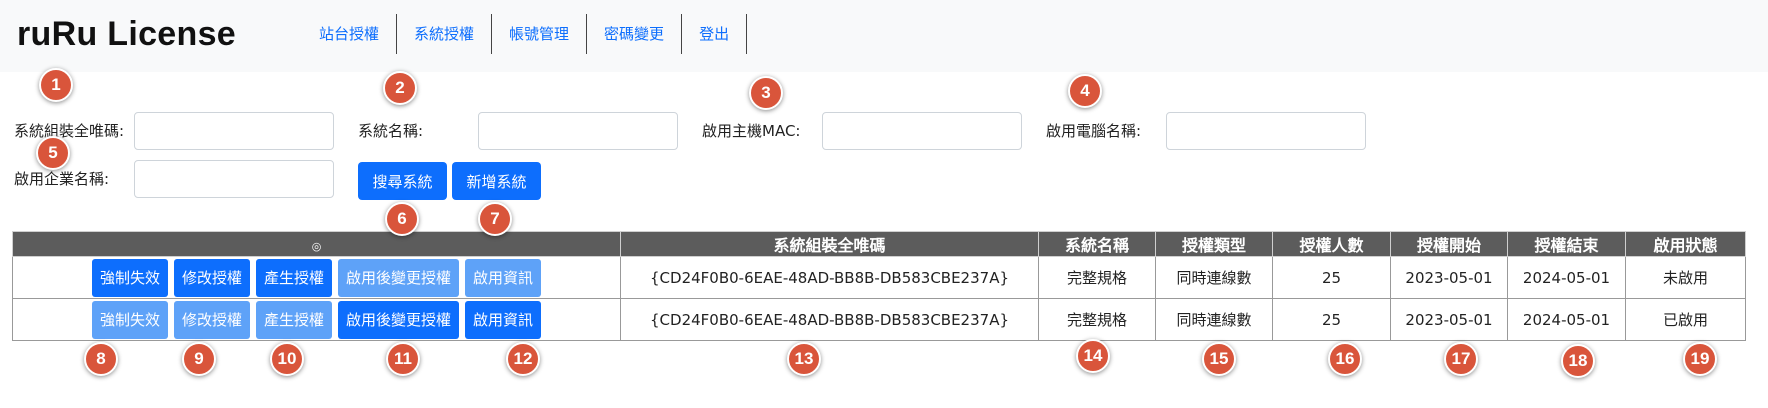 Image resolution: width=1768 pixels, height=408 pixels. I want to click on marker-19: 19, so click(1700, 359).